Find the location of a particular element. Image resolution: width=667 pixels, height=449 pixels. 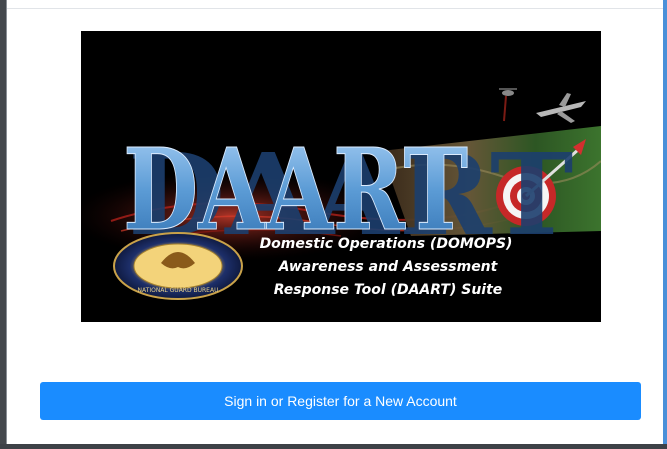

tagline-line-3: Response Tool (DAART) Suite is located at coordinates (388, 290).